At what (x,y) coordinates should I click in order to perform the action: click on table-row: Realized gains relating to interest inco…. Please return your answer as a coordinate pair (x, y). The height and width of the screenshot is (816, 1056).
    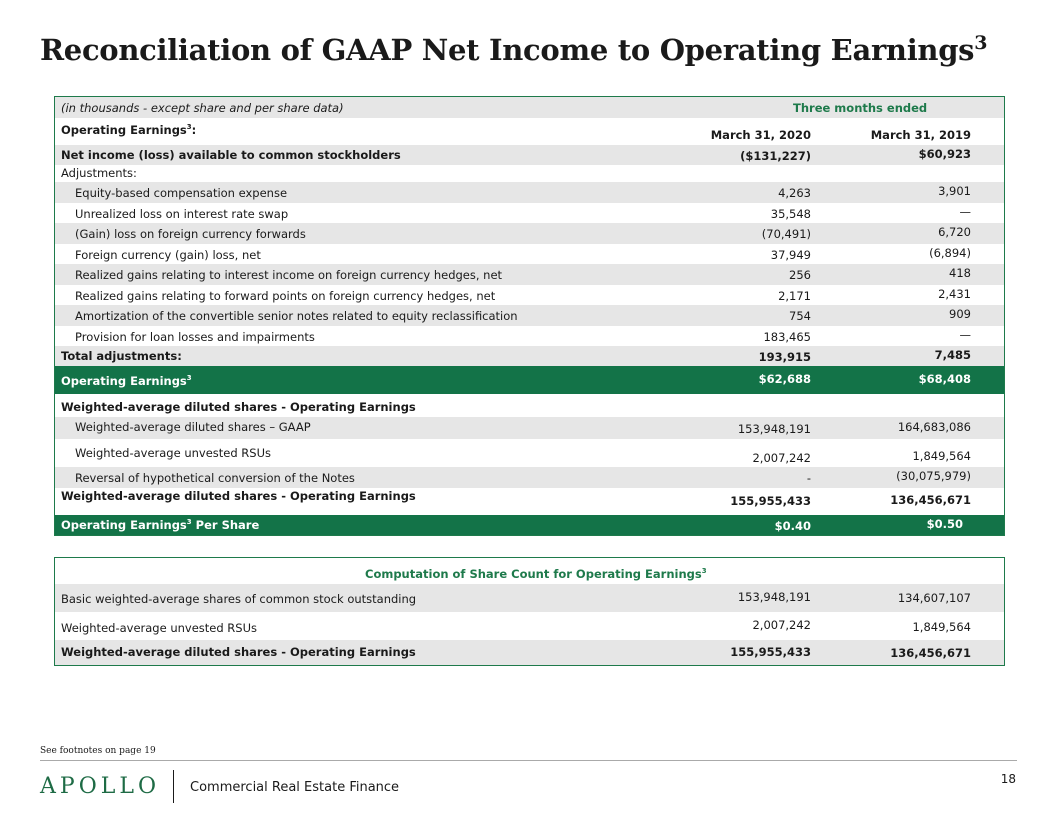
    Looking at the image, I should click on (529, 274).